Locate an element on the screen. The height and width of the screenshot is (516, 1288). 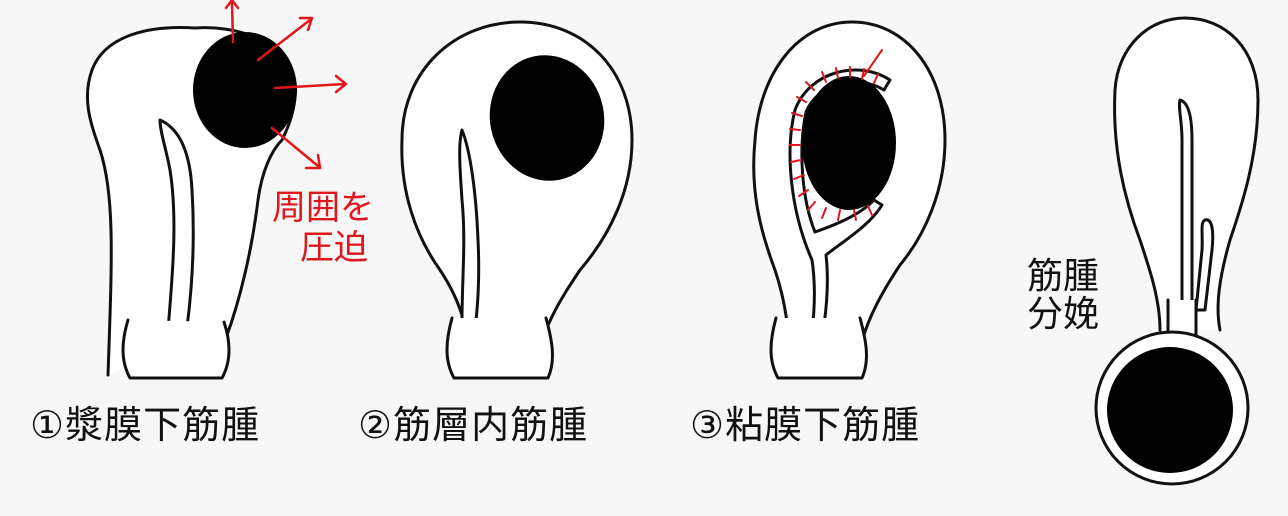
label-myoma-delivery: 筋腫 分娩 is located at coordinates (1063, 296).